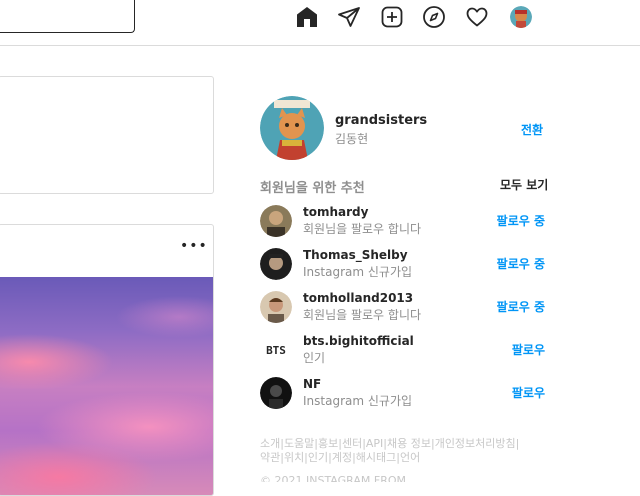 The height and width of the screenshot is (496, 640). I want to click on home-icon, so click(307, 17).